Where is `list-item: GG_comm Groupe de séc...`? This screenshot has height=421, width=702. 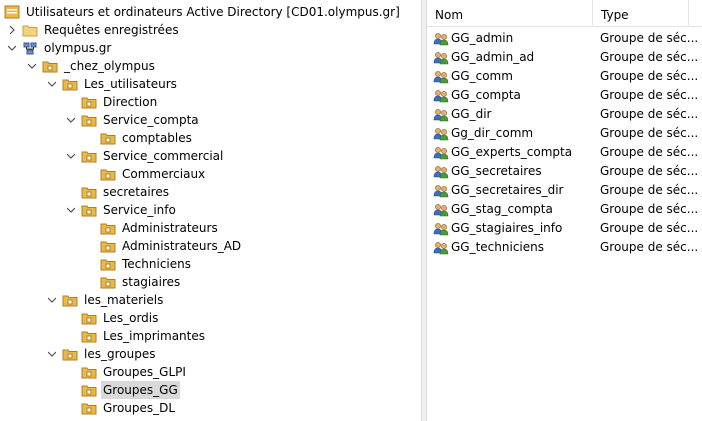
list-item: GG_comm Groupe de séc... is located at coordinates (564, 76).